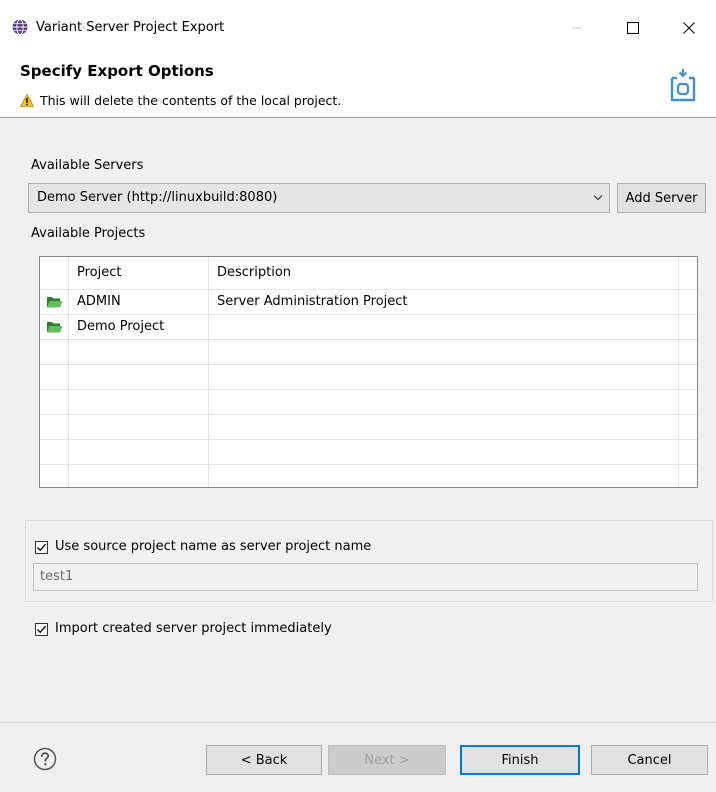  Describe the element at coordinates (358, 722) in the screenshot. I see `footer-divider` at that location.